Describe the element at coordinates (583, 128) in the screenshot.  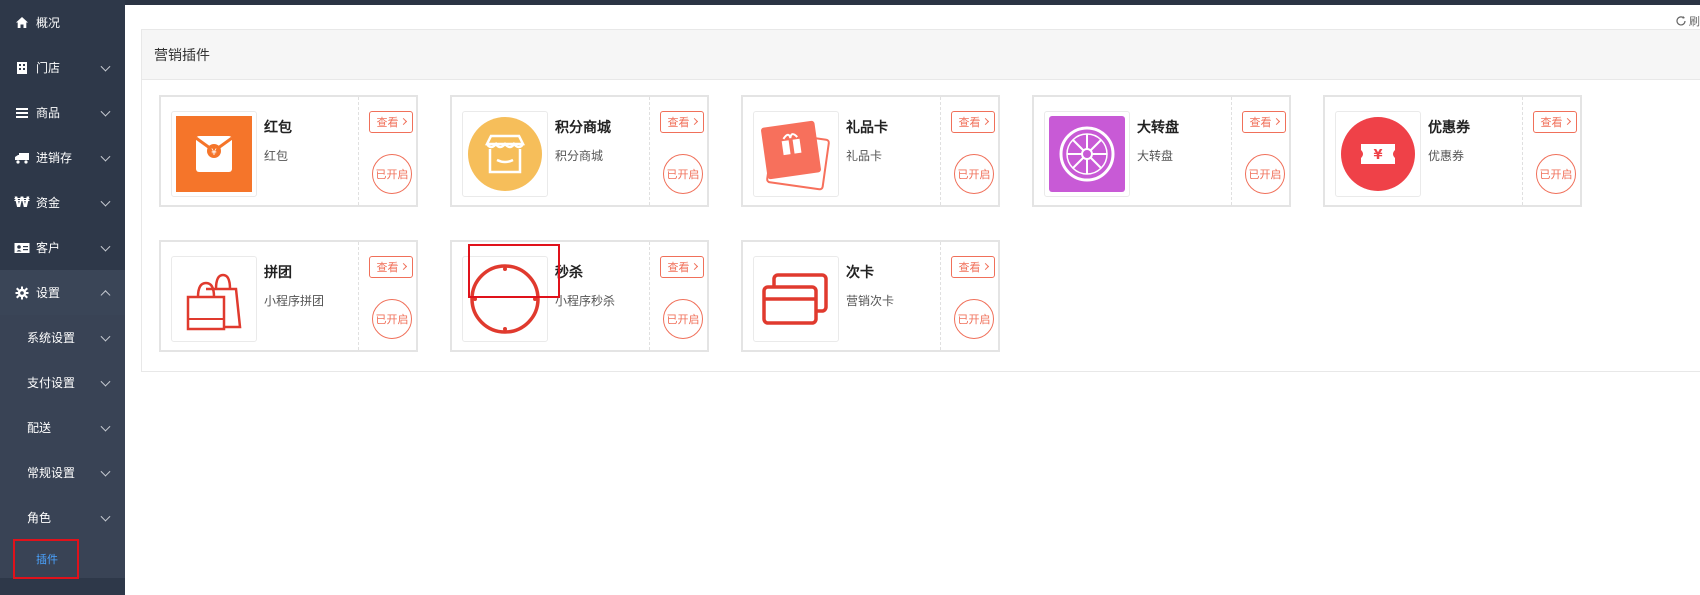
I see `plugin-title: 积分商城` at that location.